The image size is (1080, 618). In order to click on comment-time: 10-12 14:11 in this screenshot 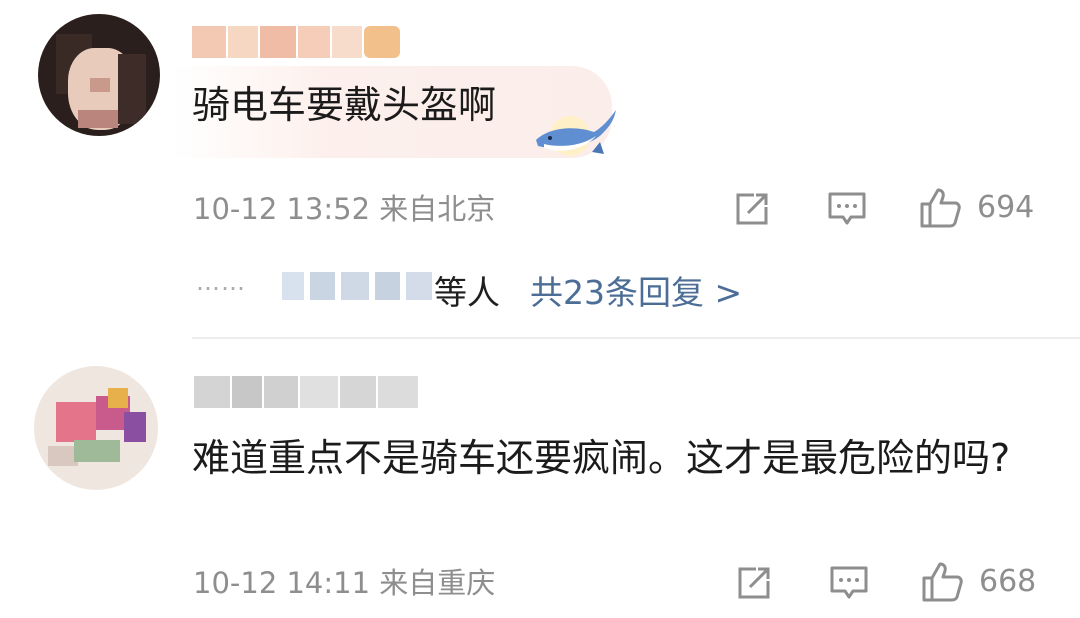, I will do `click(282, 583)`.